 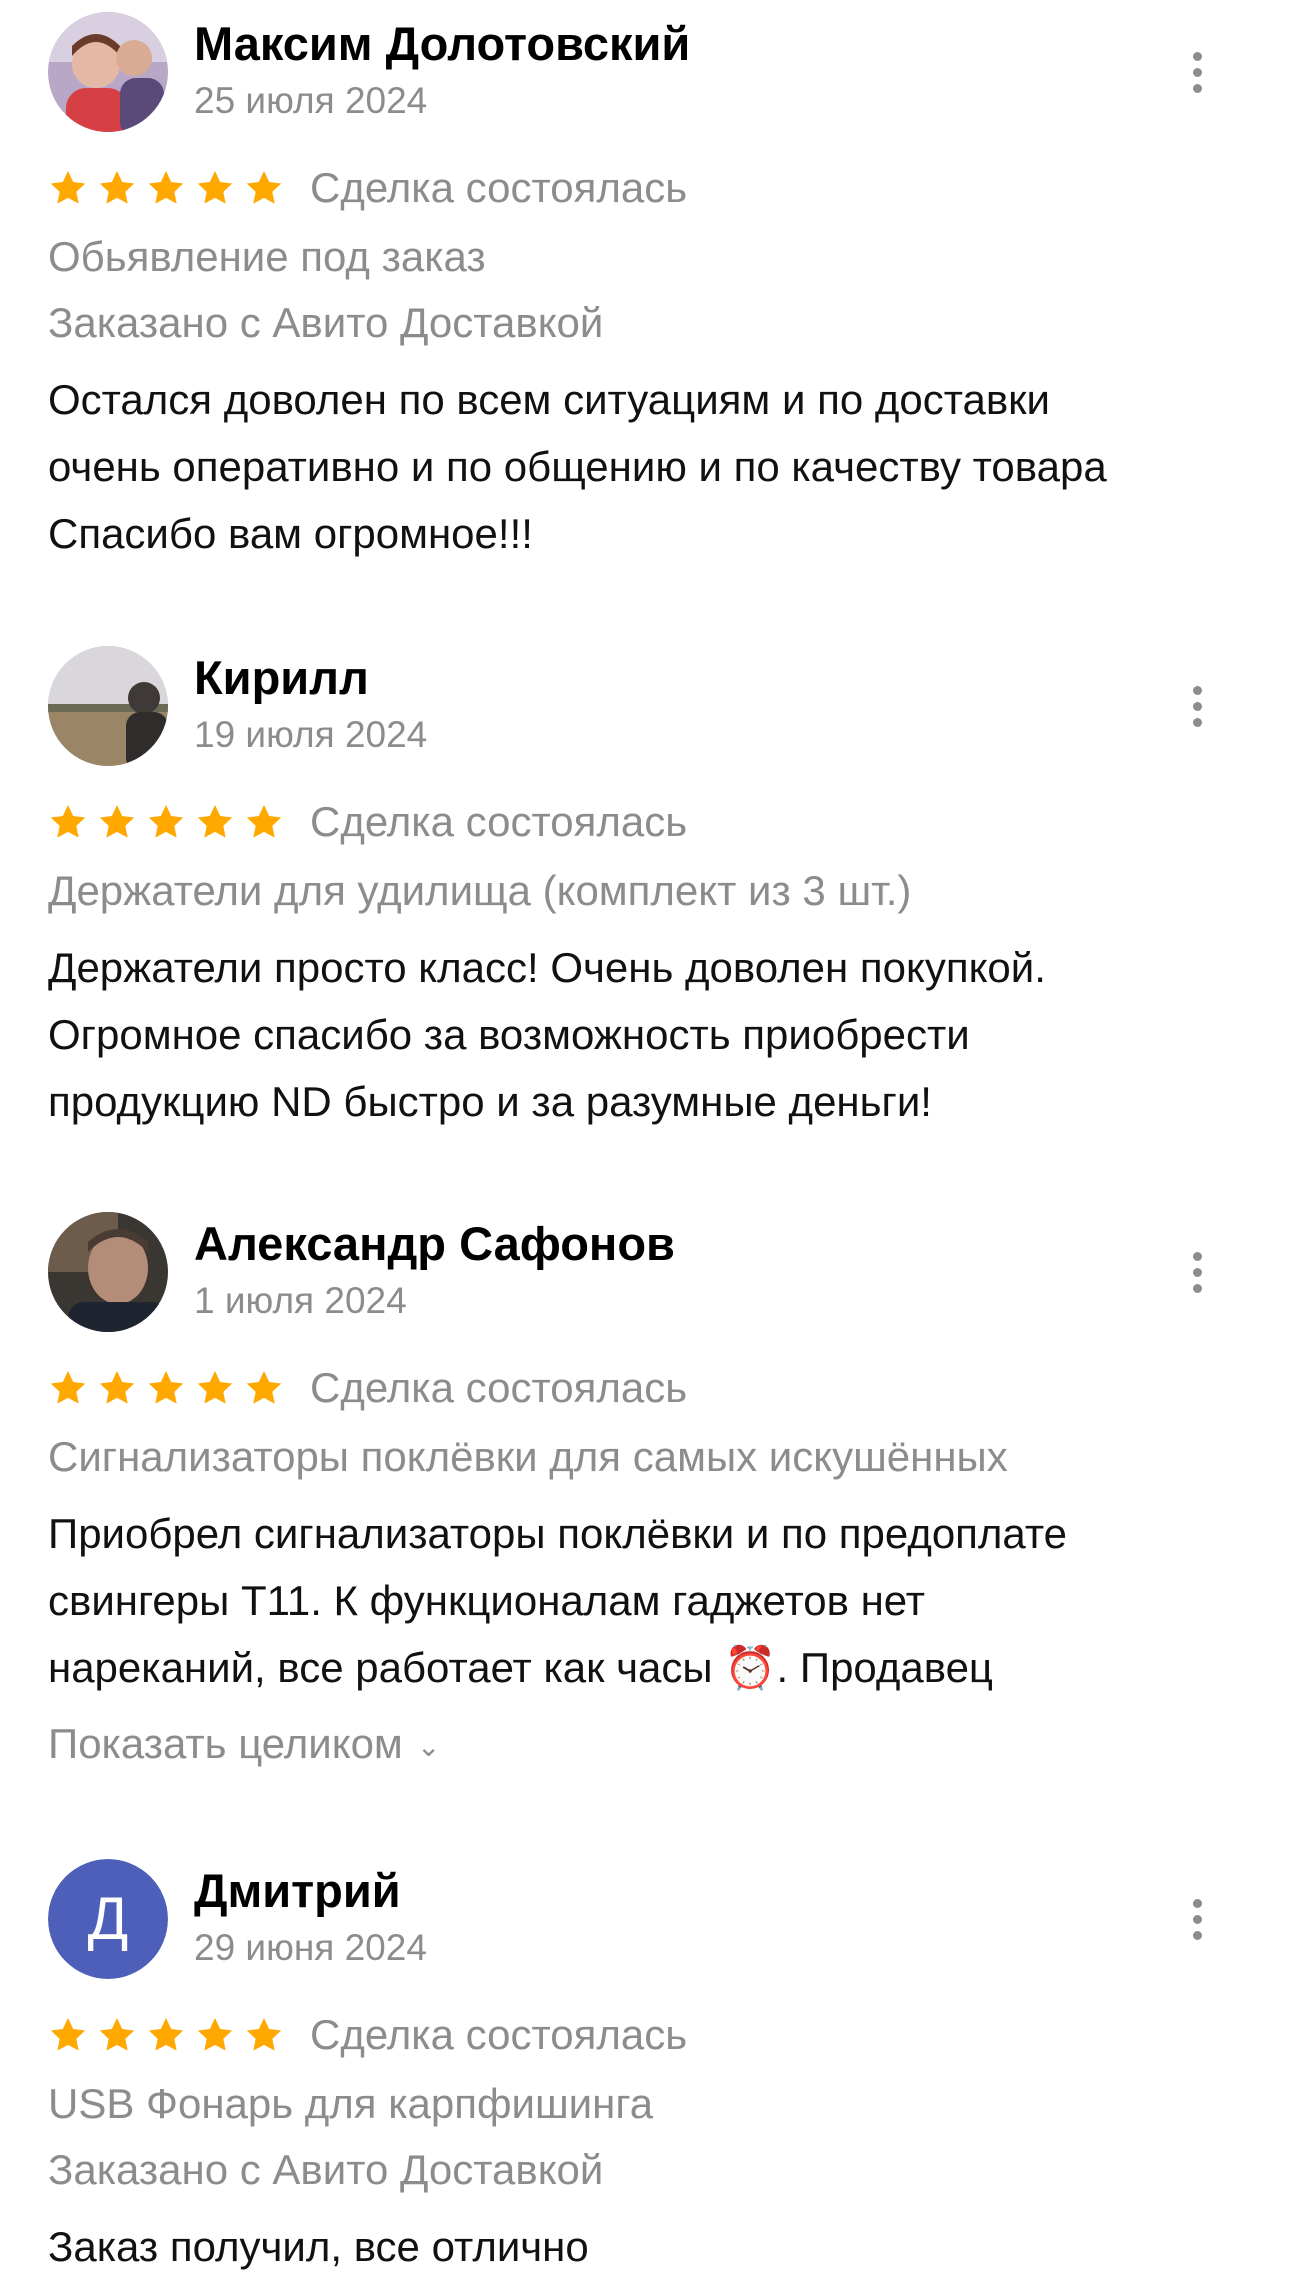 I want to click on show-full-review-button: Показать целиком ⌄, so click(x=244, y=1745).